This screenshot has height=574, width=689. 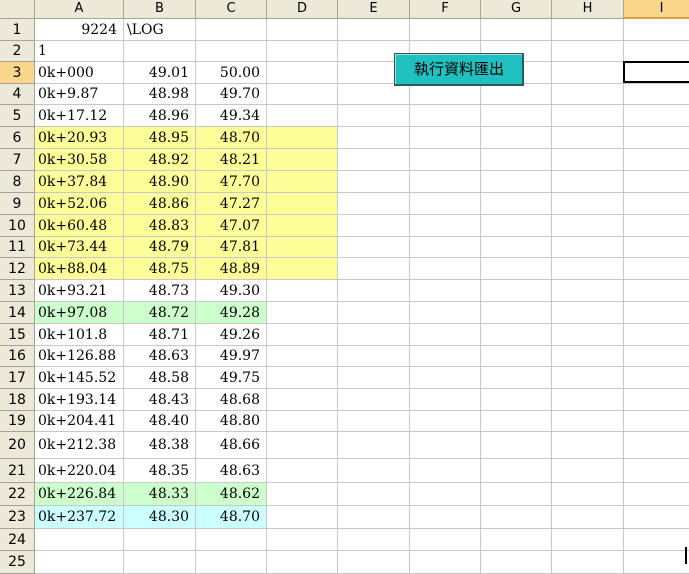 What do you see at coordinates (302, 291) in the screenshot?
I see `cell-d13` at bounding box center [302, 291].